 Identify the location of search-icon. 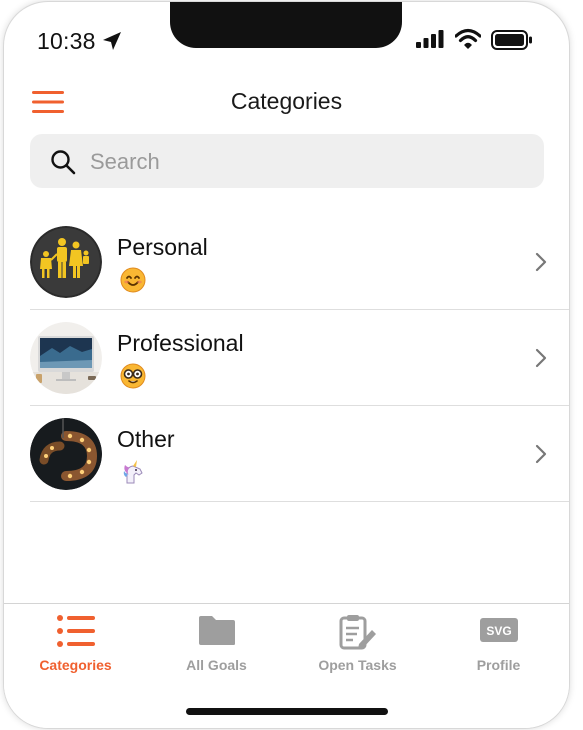
(63, 162).